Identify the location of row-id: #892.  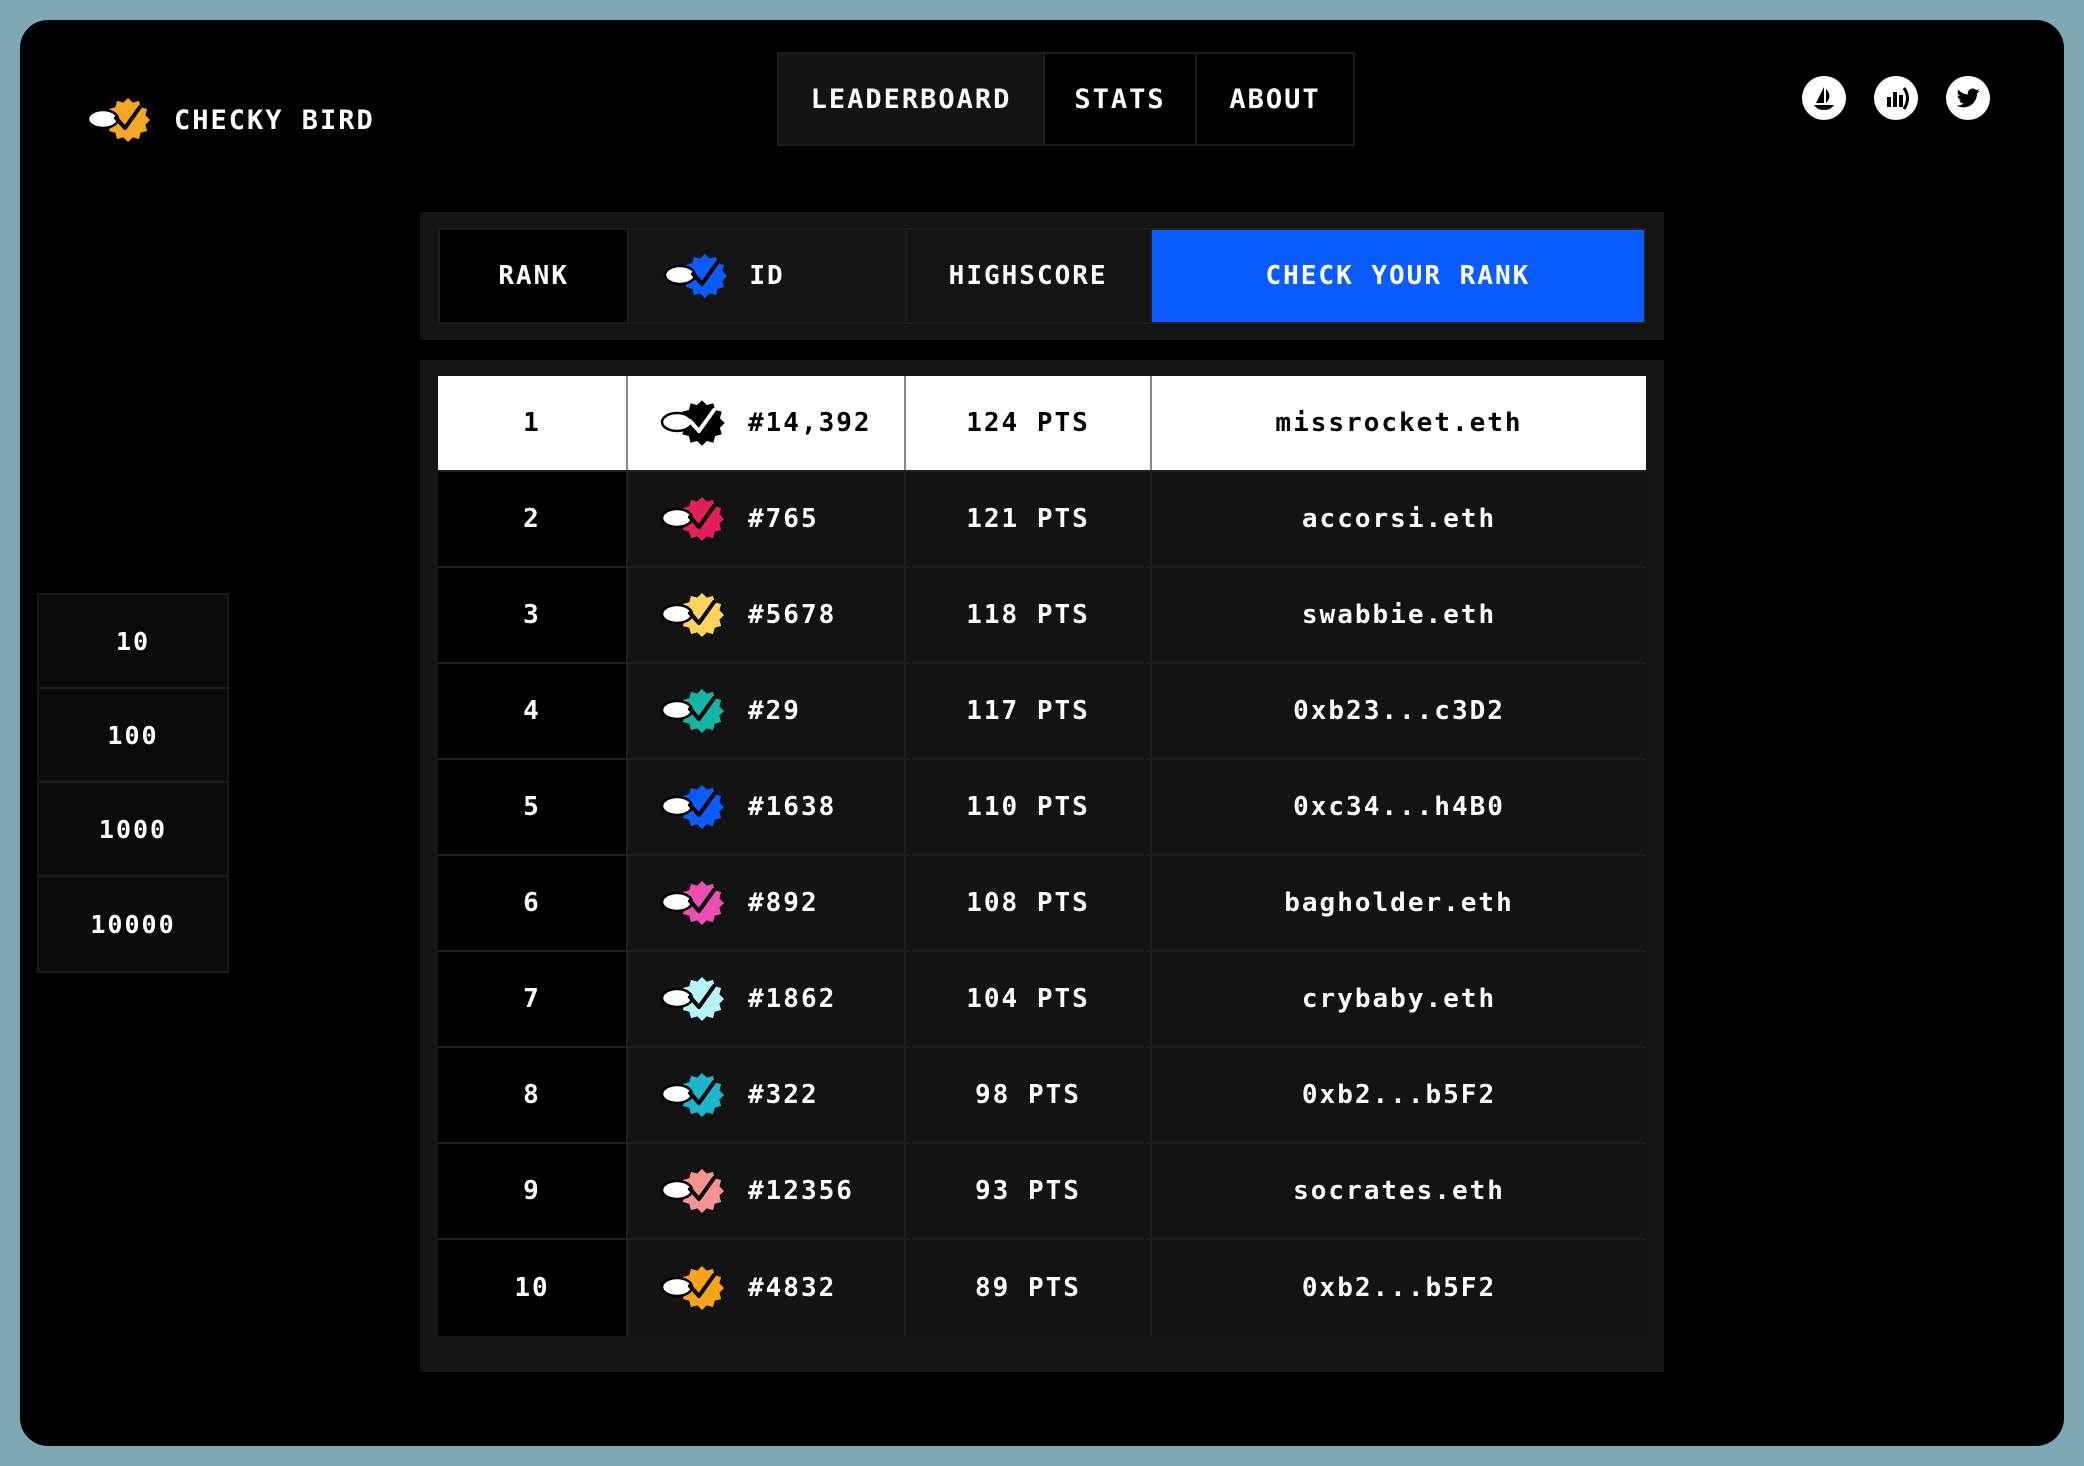
(767, 903).